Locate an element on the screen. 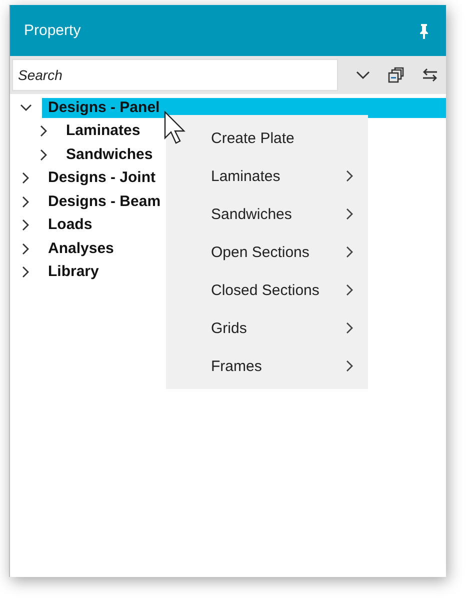  stacked-windows-icon is located at coordinates (396, 75).